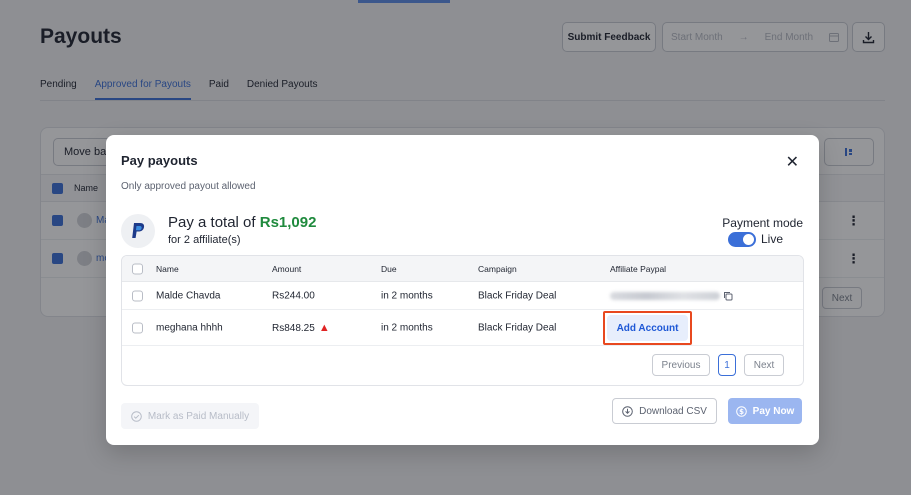 The width and height of the screenshot is (911, 495). What do you see at coordinates (189, 327) in the screenshot?
I see `affiliate-name: meghana hhhh` at bounding box center [189, 327].